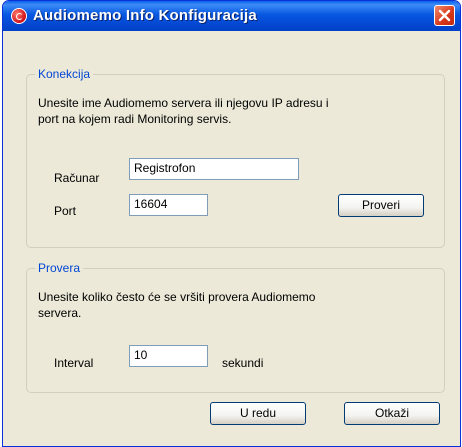 This screenshot has height=447, width=462. I want to click on racunar-input: Registrofon, so click(214, 169).